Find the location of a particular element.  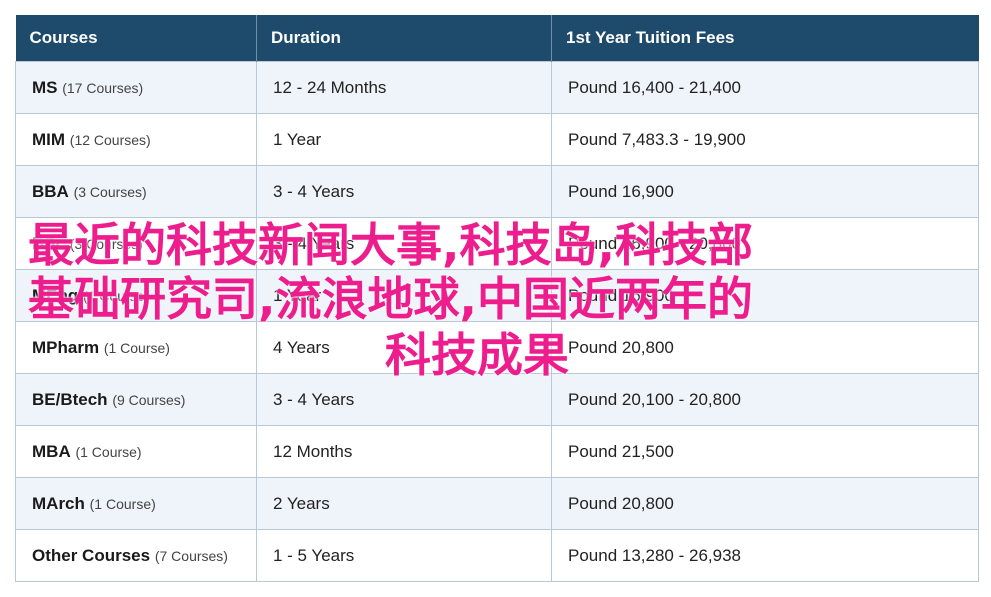

table-row: MArch (1 Course) 2 Years Pound 20,800 is located at coordinates (497, 503).